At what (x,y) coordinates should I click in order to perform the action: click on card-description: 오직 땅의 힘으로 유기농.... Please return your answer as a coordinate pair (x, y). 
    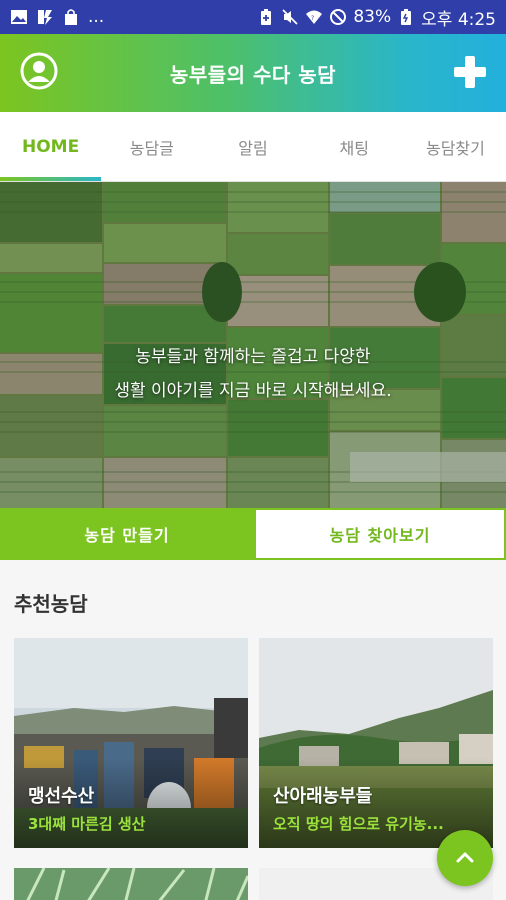
    Looking at the image, I should click on (358, 824).